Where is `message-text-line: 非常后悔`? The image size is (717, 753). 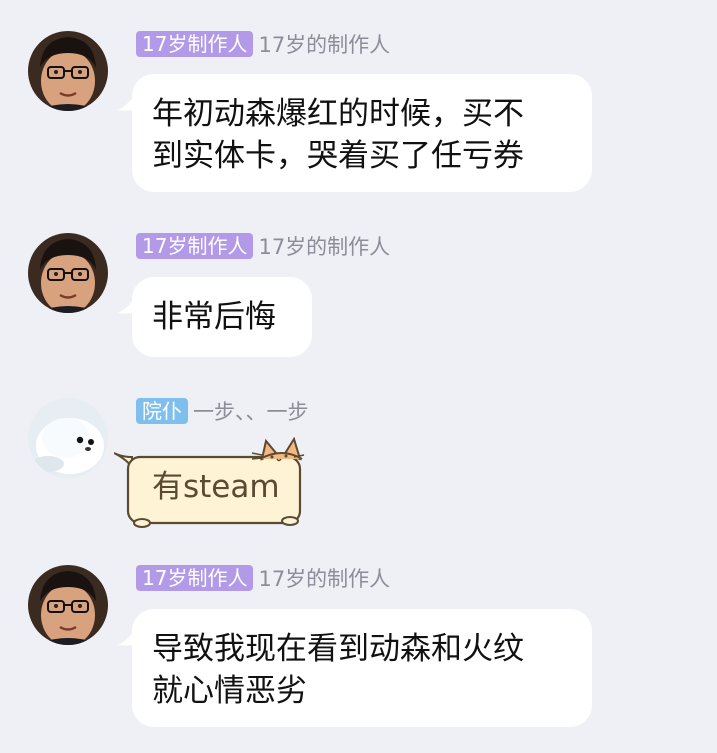
message-text-line: 非常后悔 is located at coordinates (214, 317).